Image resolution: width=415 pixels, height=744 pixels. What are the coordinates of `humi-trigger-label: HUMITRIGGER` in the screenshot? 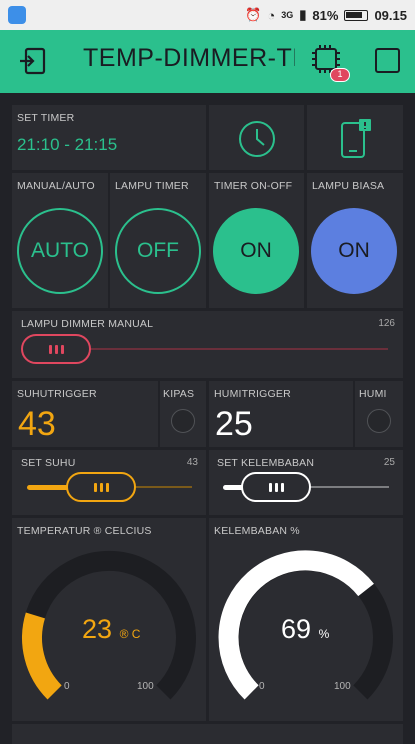 It's located at (252, 394).